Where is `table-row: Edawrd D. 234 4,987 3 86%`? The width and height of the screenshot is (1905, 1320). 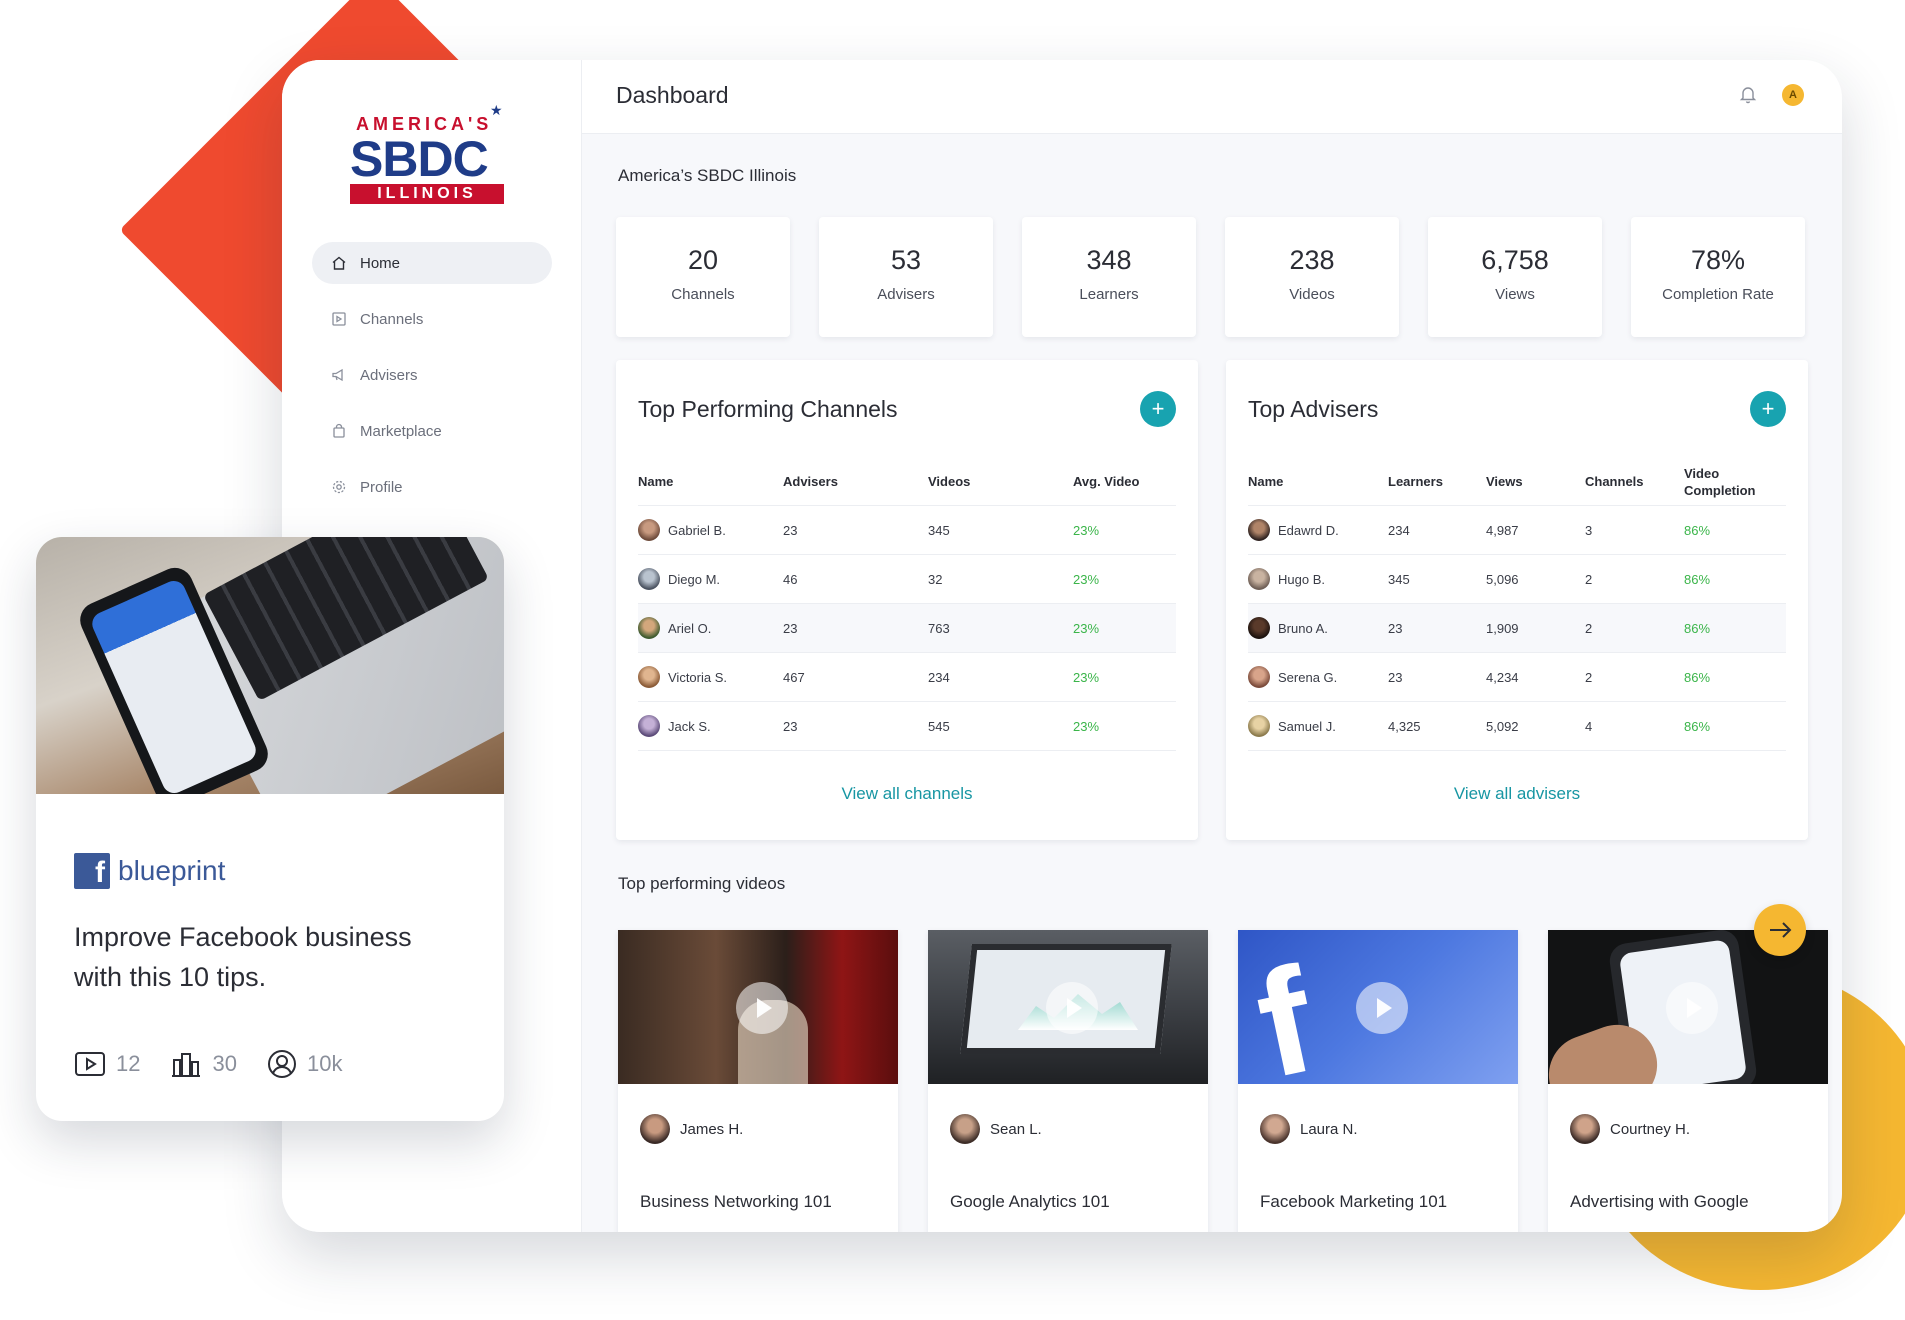 table-row: Edawrd D. 234 4,987 3 86% is located at coordinates (1517, 530).